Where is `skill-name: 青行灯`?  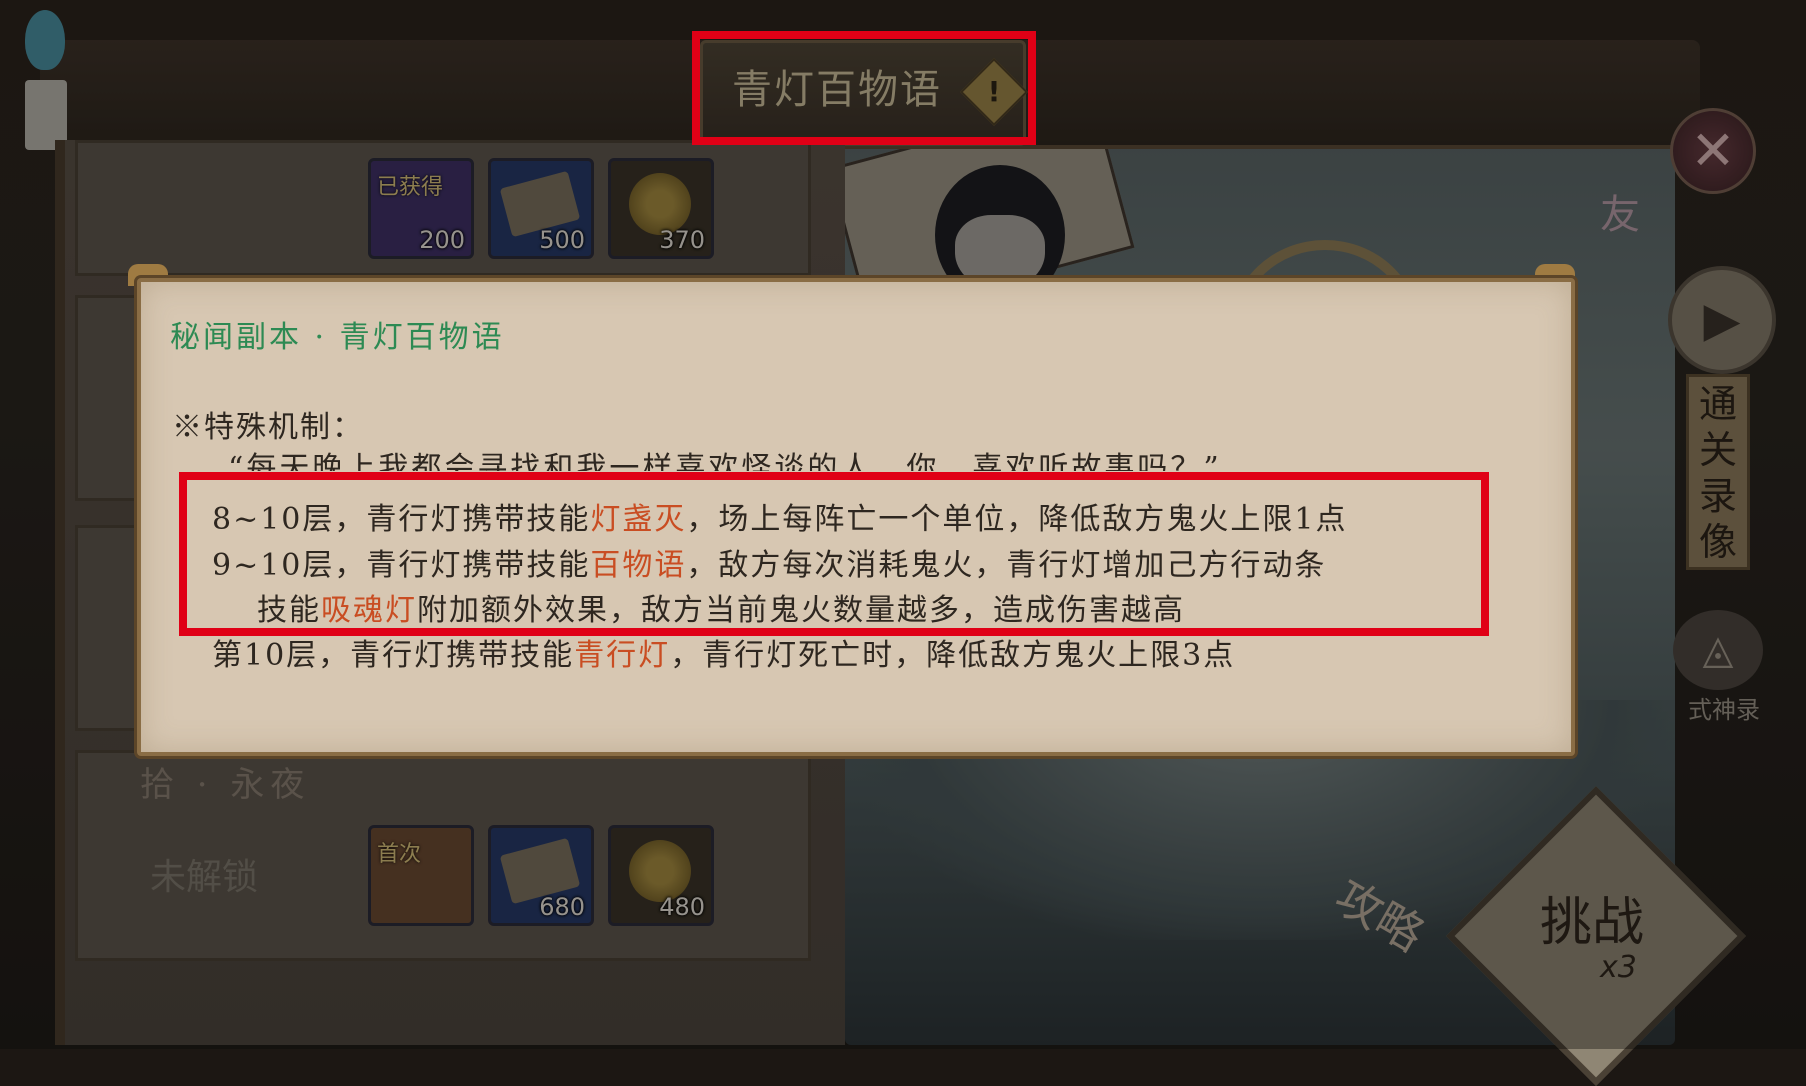 skill-name: 青行灯 is located at coordinates (622, 655).